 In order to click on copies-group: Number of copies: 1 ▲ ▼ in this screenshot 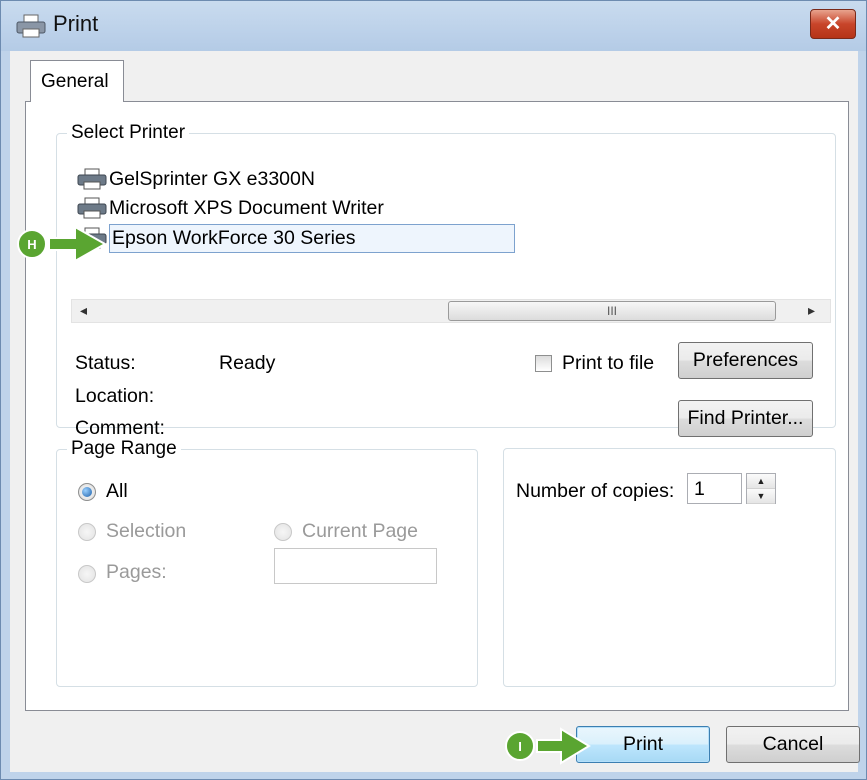, I will do `click(669, 567)`.